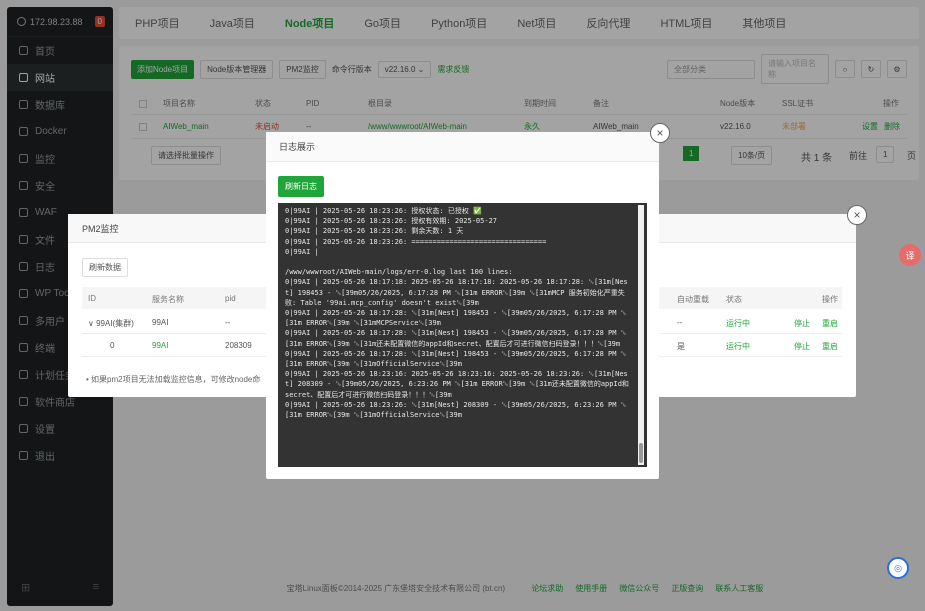 The height and width of the screenshot is (611, 925). What do you see at coordinates (830, 299) in the screenshot?
I see `pm2-col-actions: 操作` at bounding box center [830, 299].